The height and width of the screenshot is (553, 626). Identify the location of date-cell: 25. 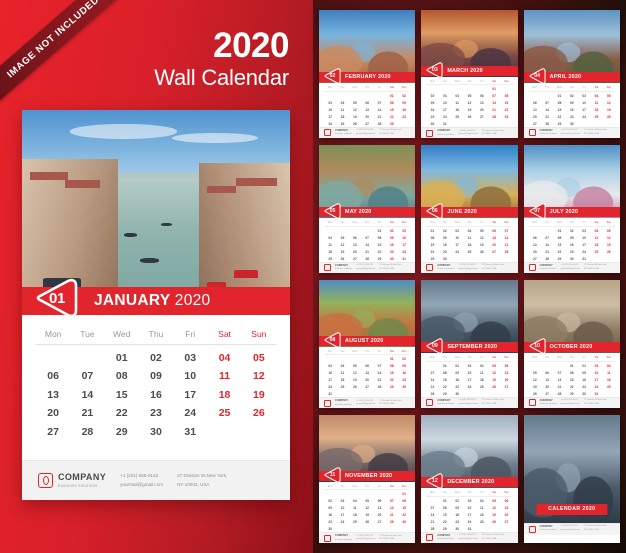
(482, 521).